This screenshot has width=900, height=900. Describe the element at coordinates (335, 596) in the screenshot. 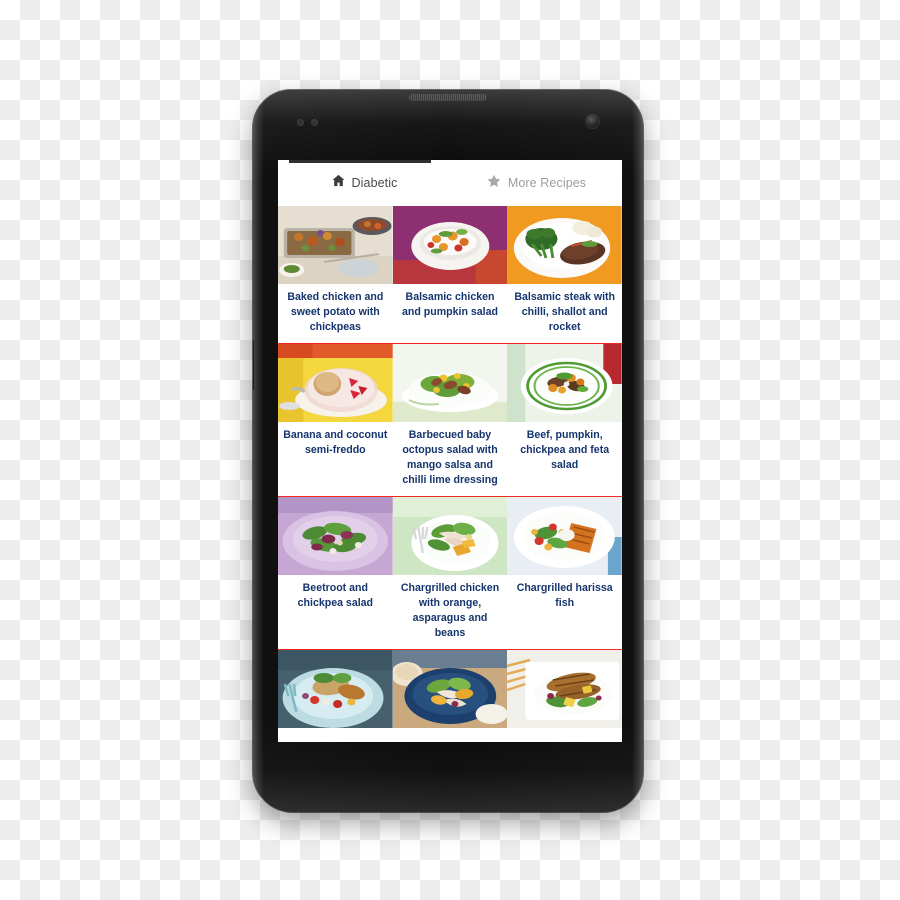

I see `recipe-title: Beetroot and chickpea salad` at that location.